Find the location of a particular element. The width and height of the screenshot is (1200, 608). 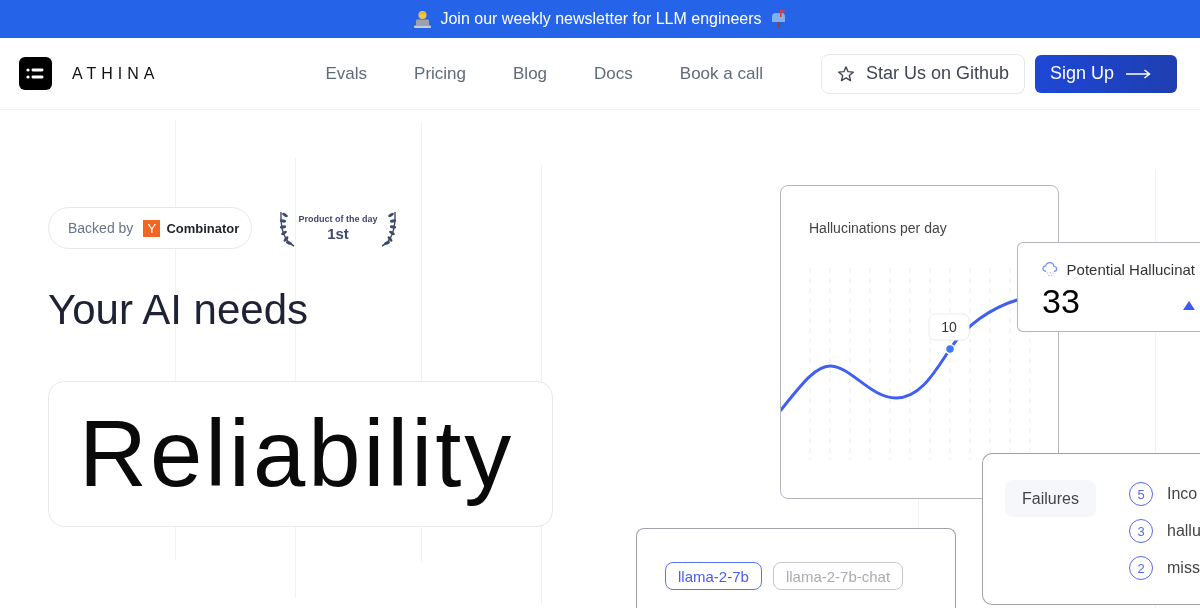

award-rank: 1st is located at coordinates (338, 233).